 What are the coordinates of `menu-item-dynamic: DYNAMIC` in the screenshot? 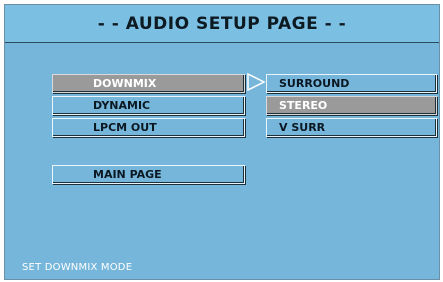 It's located at (148, 105).